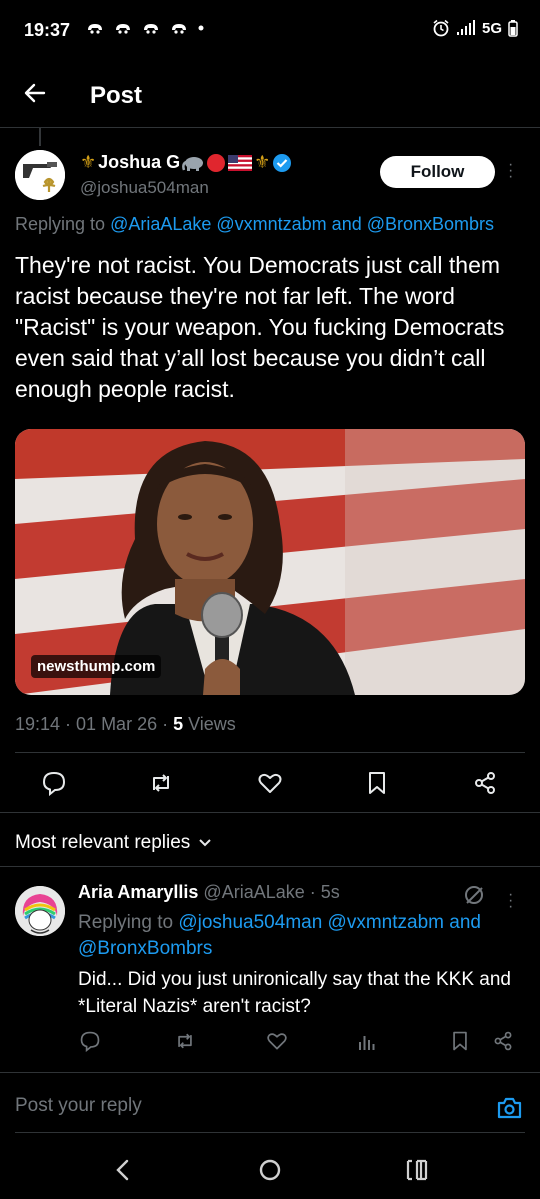  Describe the element at coordinates (282, 162) in the screenshot. I see `verified-badge-icon` at that location.